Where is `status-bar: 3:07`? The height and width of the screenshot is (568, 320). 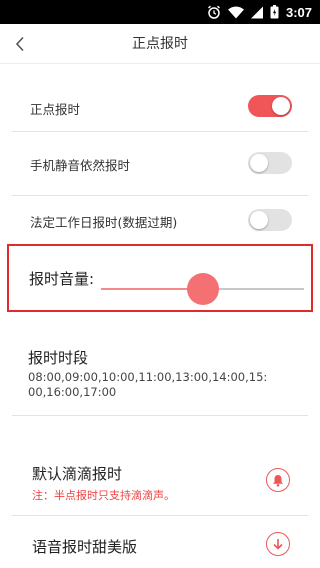 status-bar: 3:07 is located at coordinates (160, 12).